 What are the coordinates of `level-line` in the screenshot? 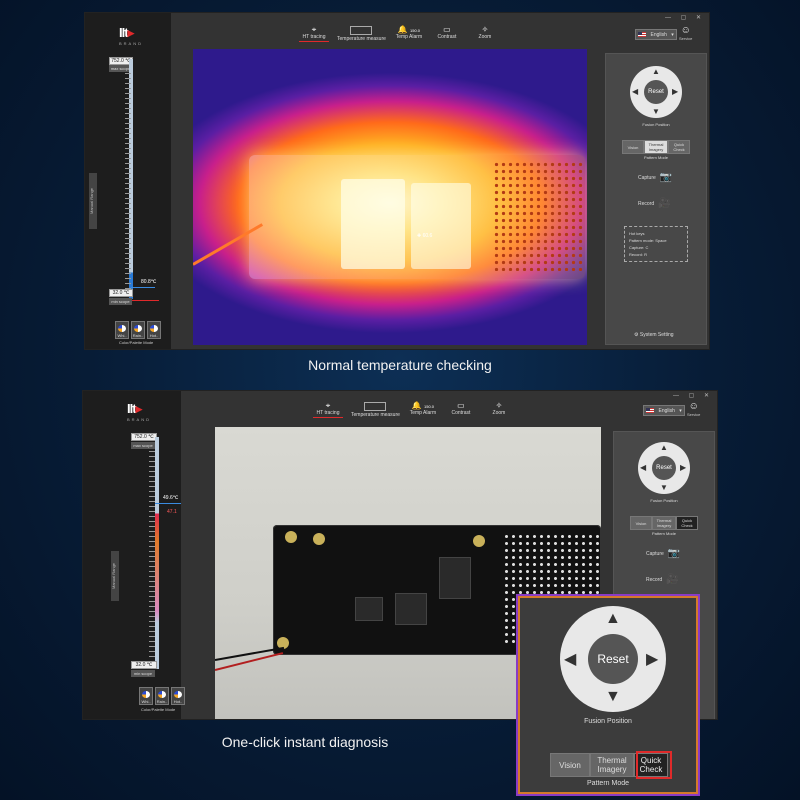 It's located at (143, 287).